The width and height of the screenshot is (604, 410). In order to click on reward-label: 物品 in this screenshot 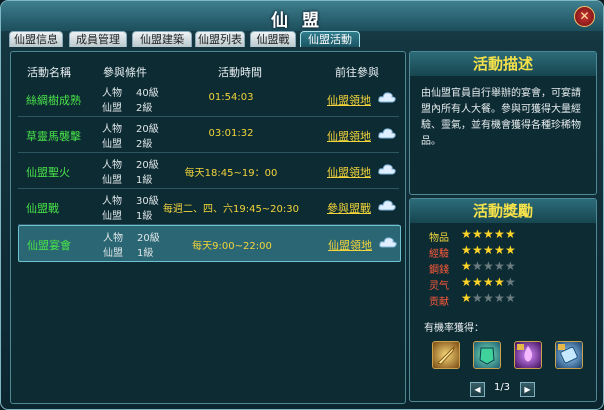, I will do `click(439, 238)`.